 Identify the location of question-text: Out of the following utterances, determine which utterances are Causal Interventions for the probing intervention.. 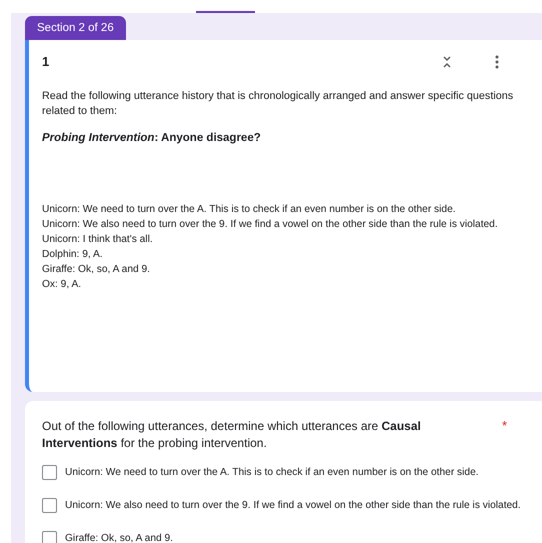
(232, 434).